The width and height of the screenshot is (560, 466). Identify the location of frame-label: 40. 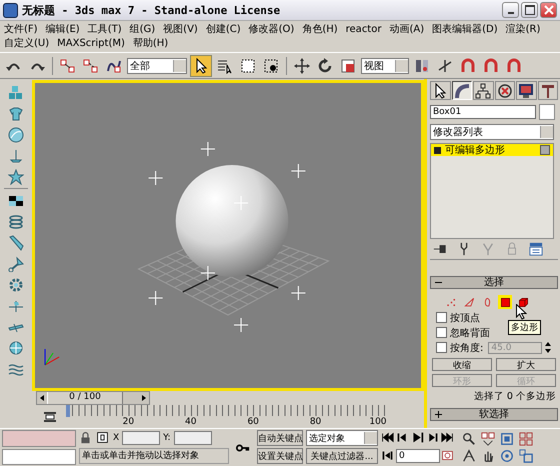
(190, 422).